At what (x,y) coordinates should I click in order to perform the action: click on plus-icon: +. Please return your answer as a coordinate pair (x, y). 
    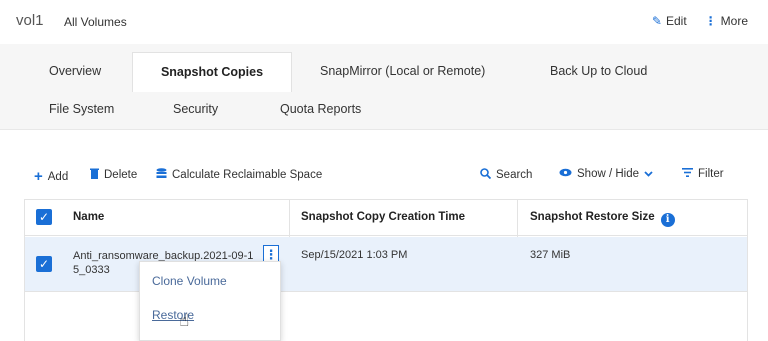
    Looking at the image, I should click on (38, 176).